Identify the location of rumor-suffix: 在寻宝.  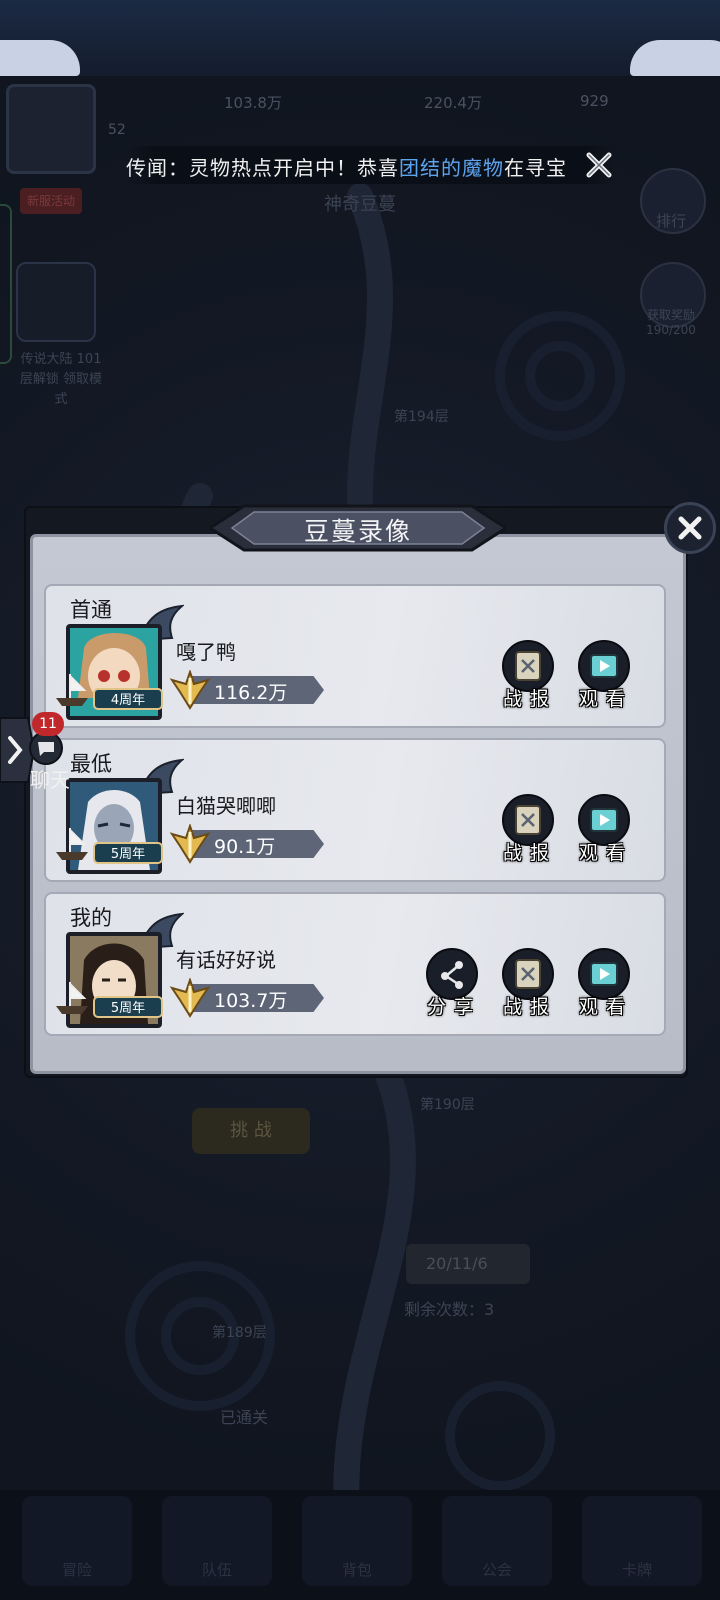
(535, 168).